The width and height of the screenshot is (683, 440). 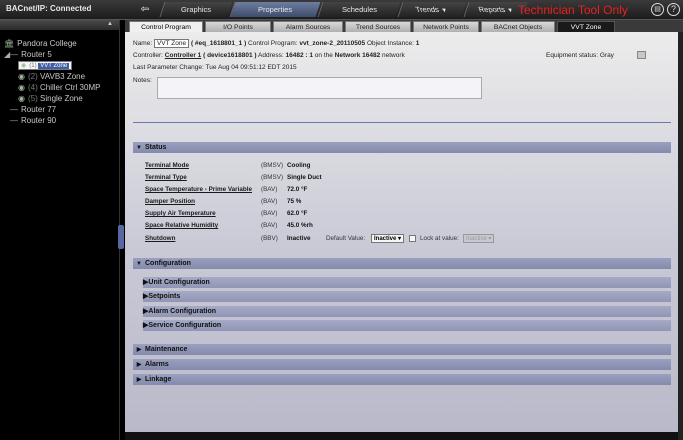 I want to click on tree-item-router-5: ◢— Router 5, so click(x=28, y=54).